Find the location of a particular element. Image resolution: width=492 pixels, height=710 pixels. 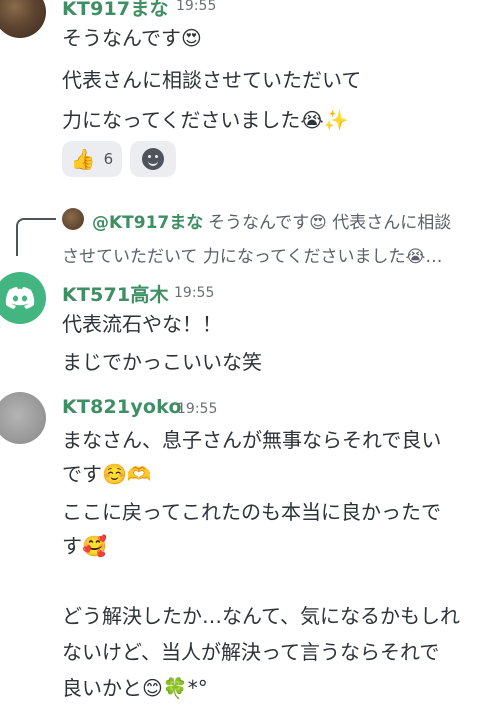

message-text: ないけど、当人が解決って言うならそれで is located at coordinates (251, 652).